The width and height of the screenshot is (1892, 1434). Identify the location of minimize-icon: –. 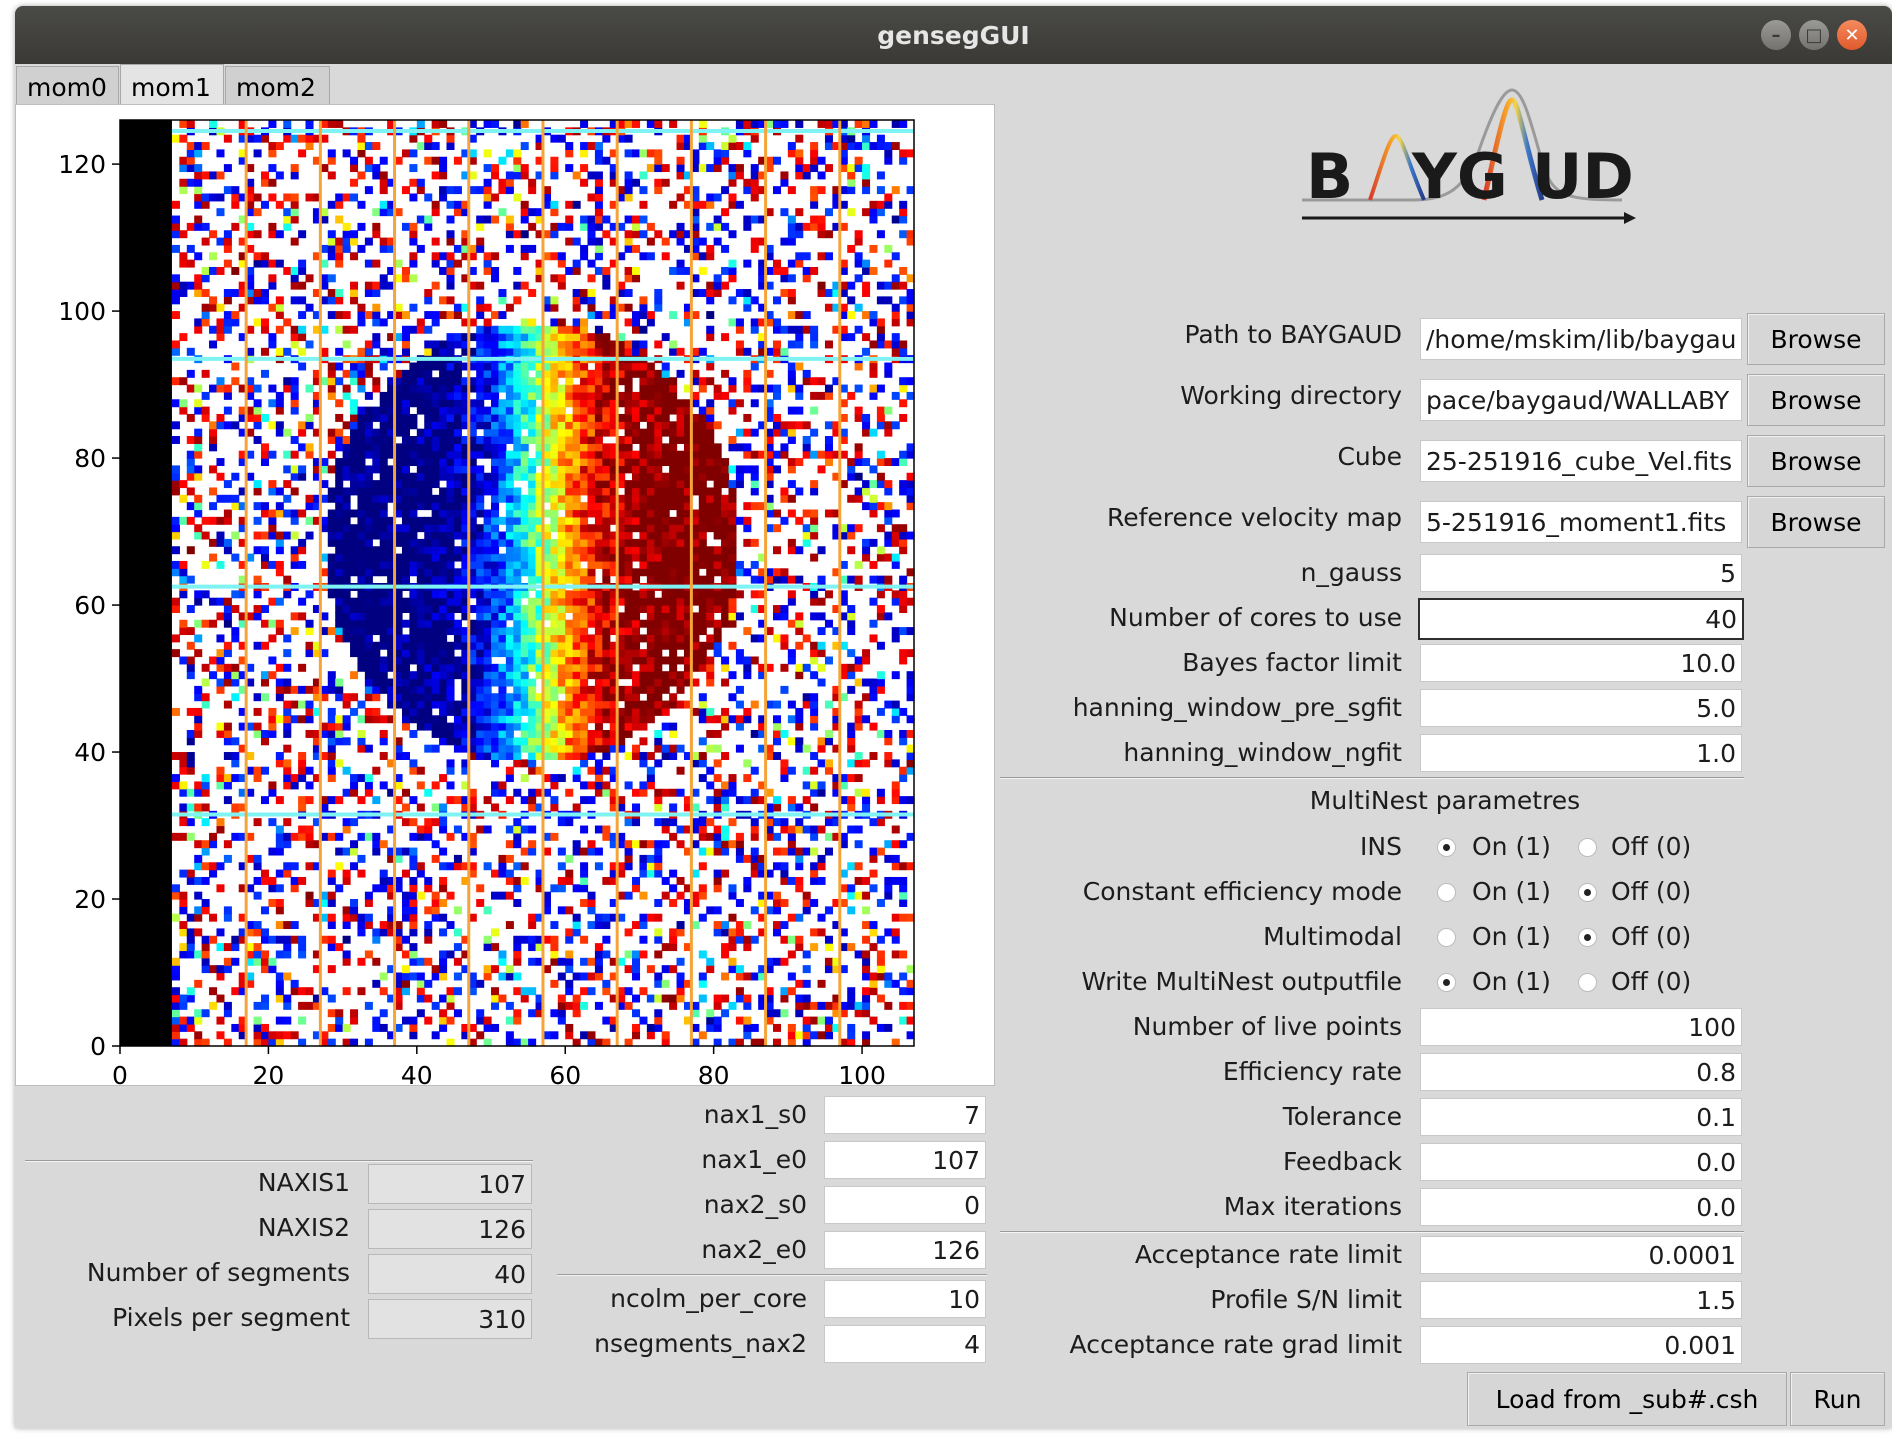
(1776, 35).